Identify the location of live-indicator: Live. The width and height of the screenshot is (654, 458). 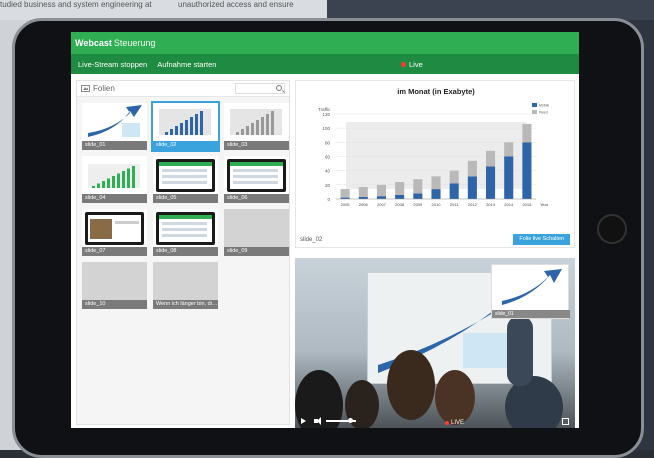
(412, 64).